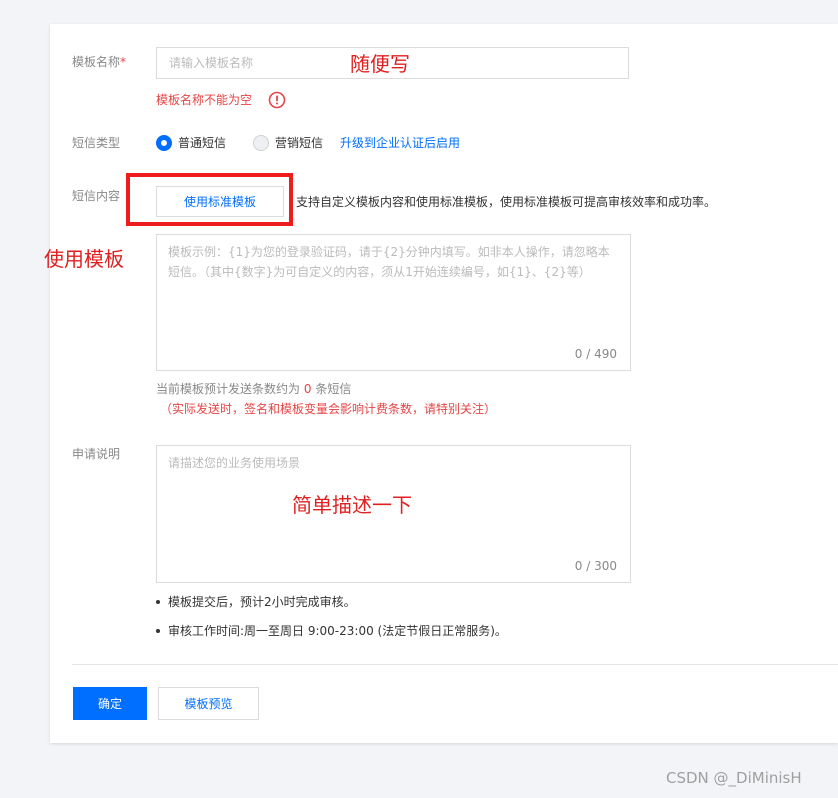 This screenshot has width=838, height=798. Describe the element at coordinates (595, 566) in the screenshot. I see `apply-char-counter: 0 / 300` at that location.